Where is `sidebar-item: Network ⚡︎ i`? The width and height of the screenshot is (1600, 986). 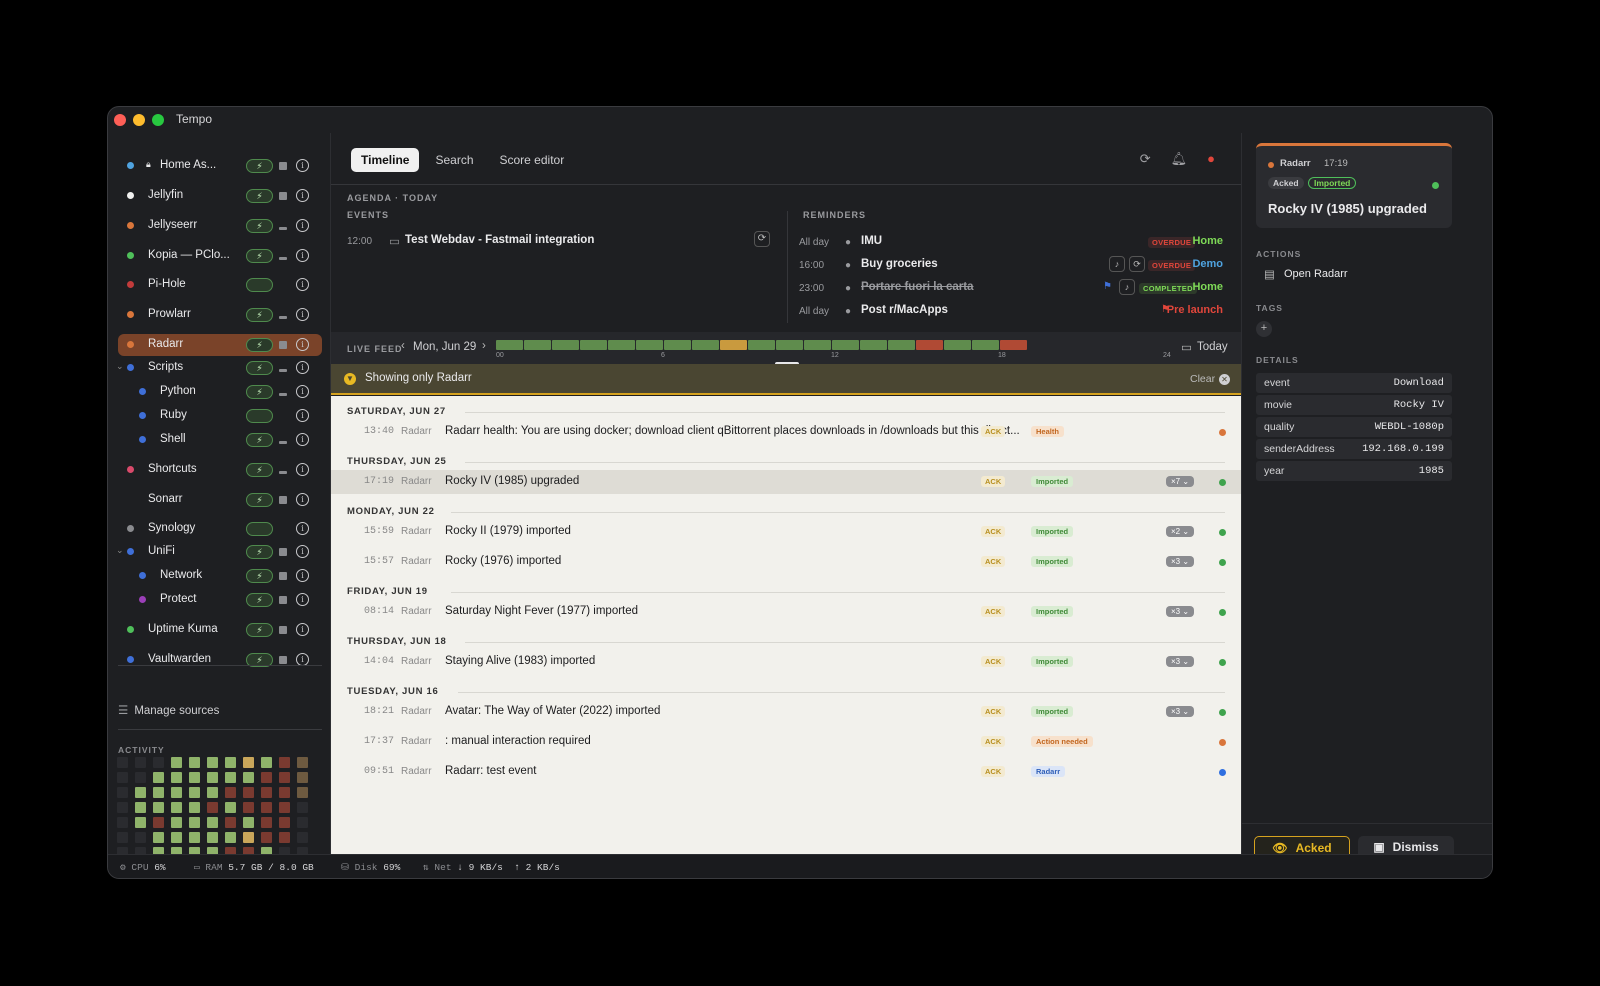
sidebar-item: Network ⚡︎ i is located at coordinates (220, 576).